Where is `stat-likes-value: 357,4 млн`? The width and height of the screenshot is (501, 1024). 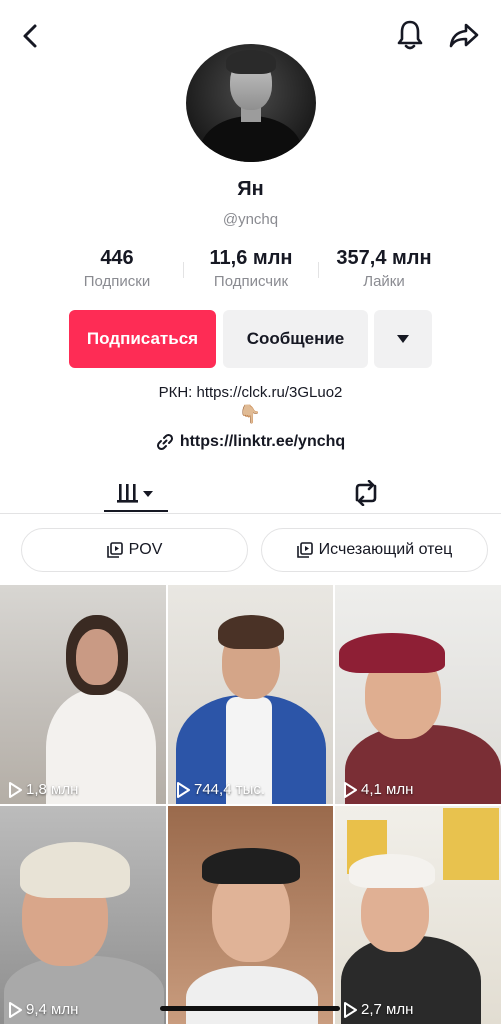
stat-likes-value: 357,4 млн is located at coordinates (384, 258).